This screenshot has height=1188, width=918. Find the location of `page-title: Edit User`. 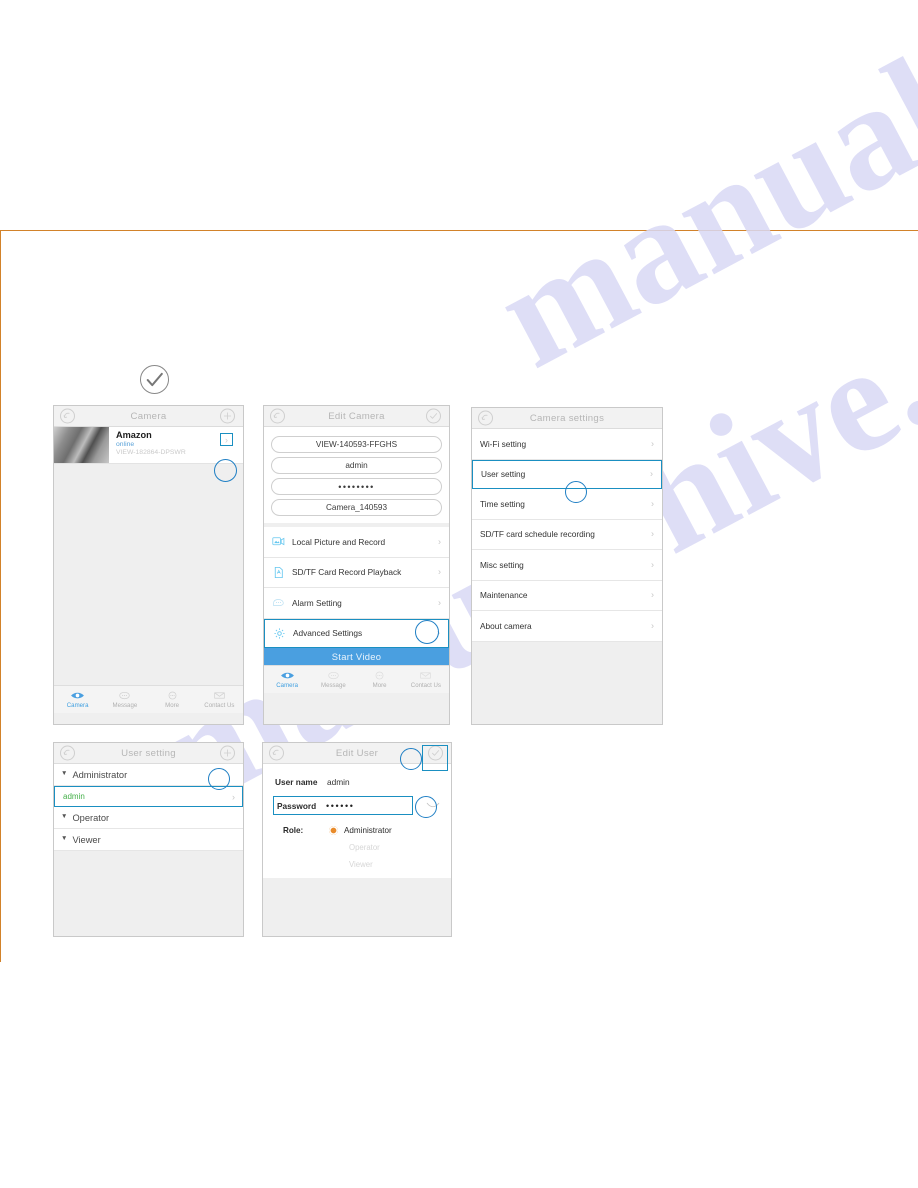

page-title: Edit User is located at coordinates (357, 753).